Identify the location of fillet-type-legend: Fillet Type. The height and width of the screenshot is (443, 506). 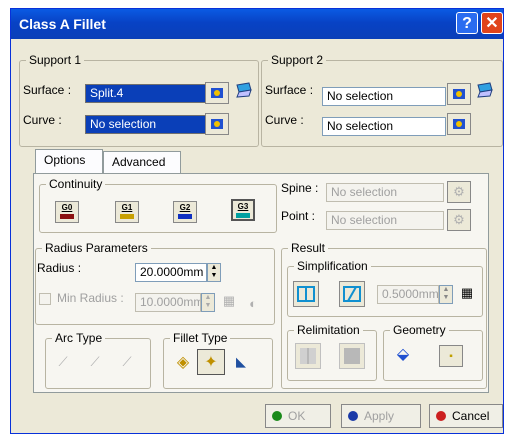
(200, 338).